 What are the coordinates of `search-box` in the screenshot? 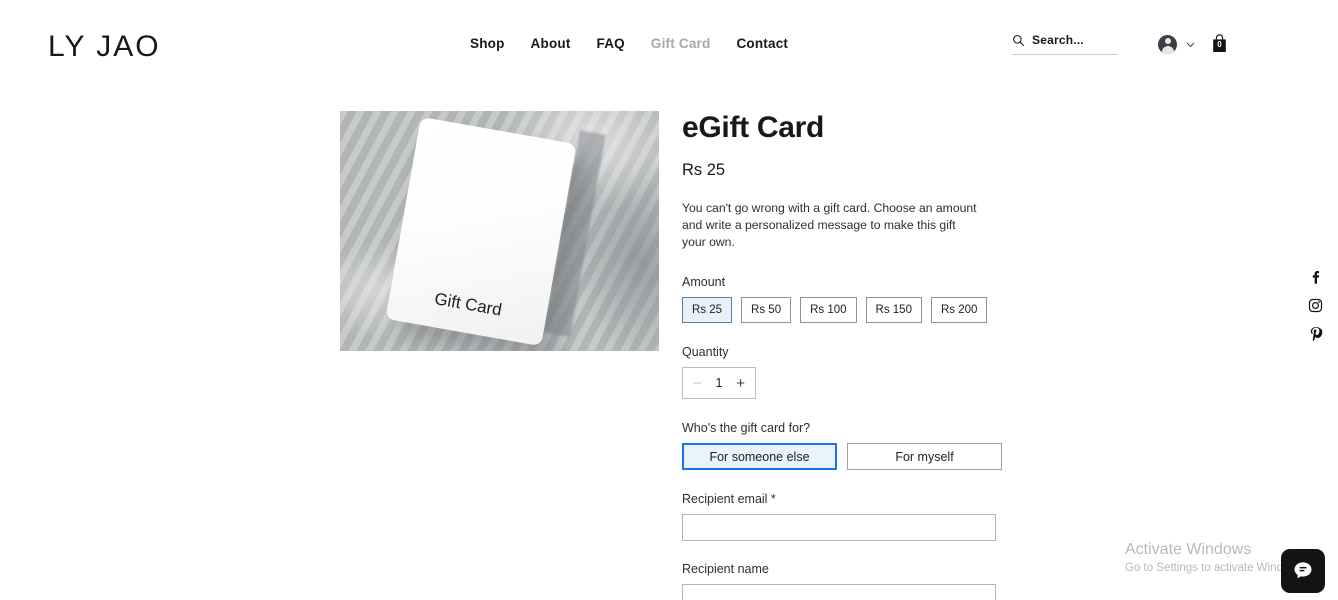 It's located at (1065, 44).